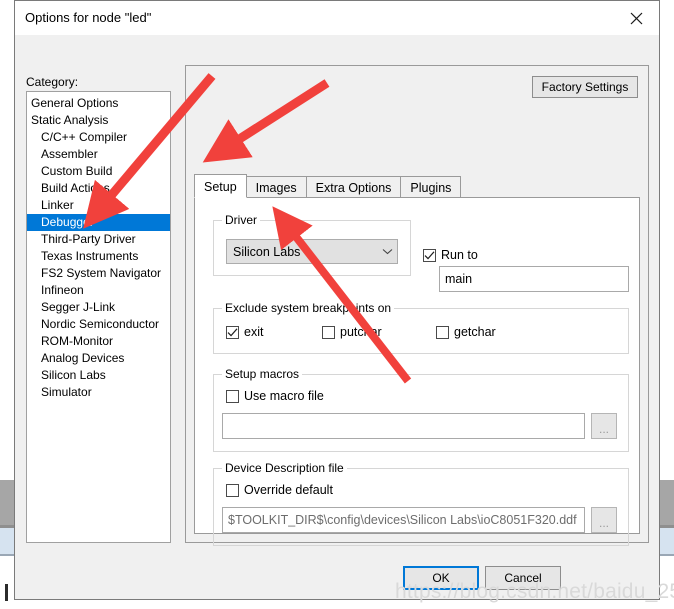 This screenshot has width=674, height=609. What do you see at coordinates (475, 332) in the screenshot?
I see `exclude-getchar-label: getchar` at bounding box center [475, 332].